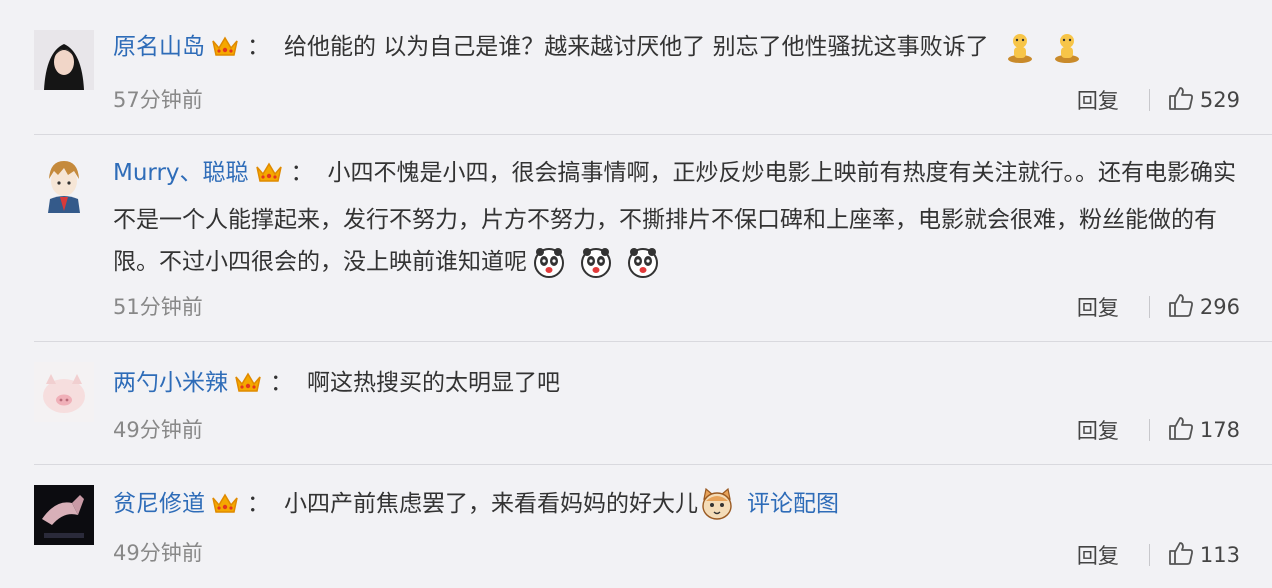  I want to click on timestamp: 57分钟前, so click(158, 100).